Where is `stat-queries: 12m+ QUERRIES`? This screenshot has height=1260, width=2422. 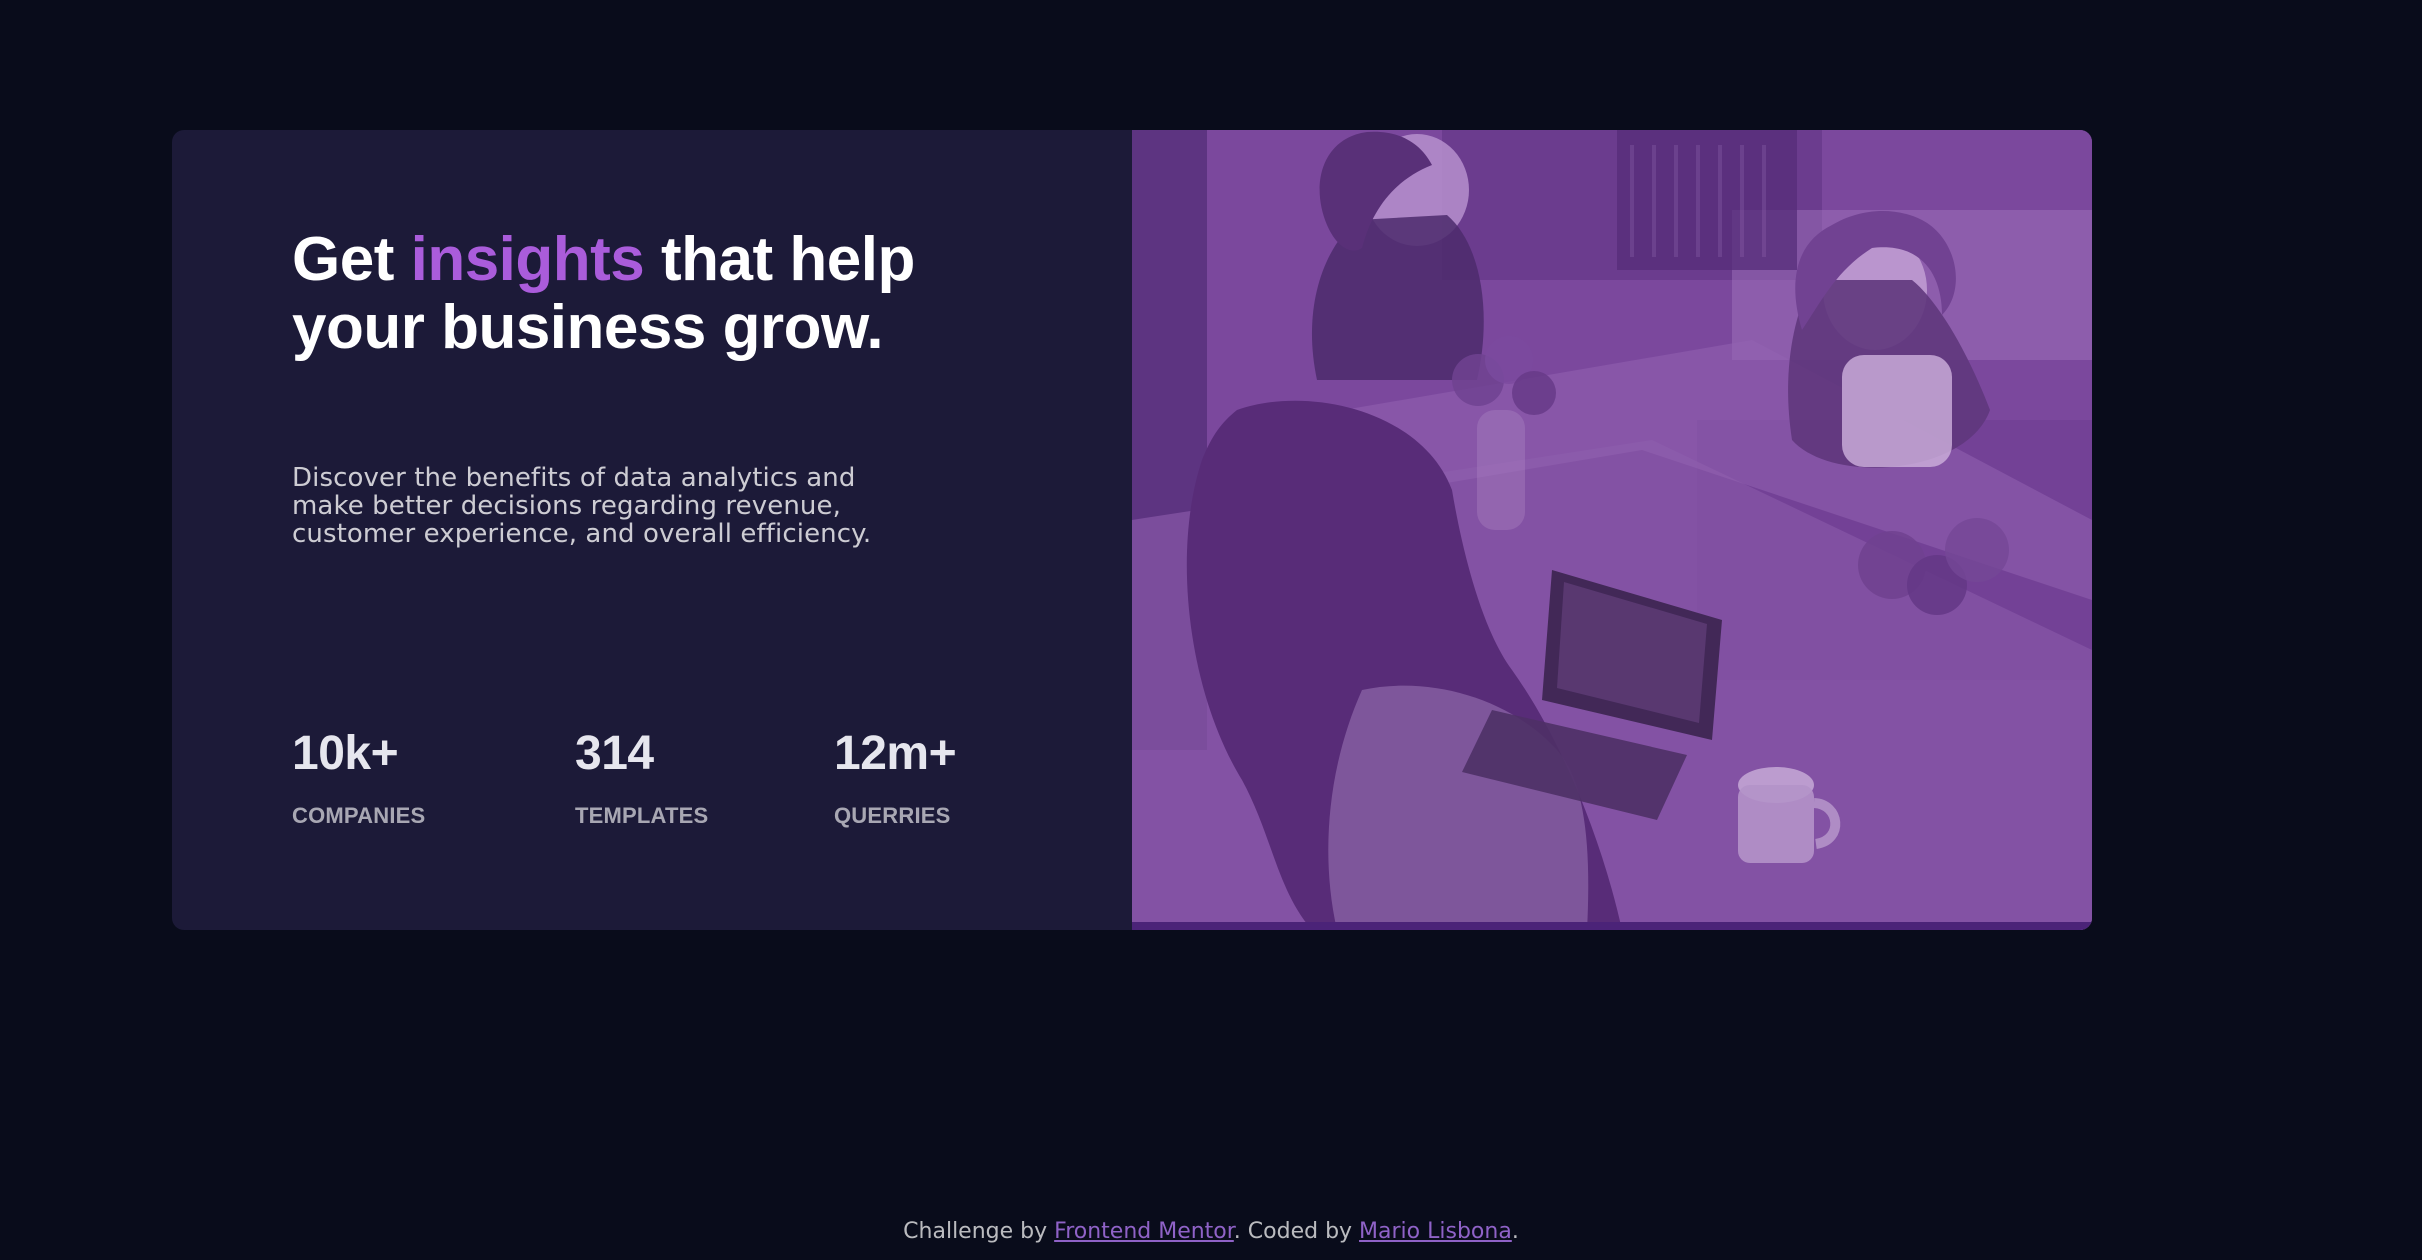
stat-queries: 12m+ QUERRIES is located at coordinates (895, 786).